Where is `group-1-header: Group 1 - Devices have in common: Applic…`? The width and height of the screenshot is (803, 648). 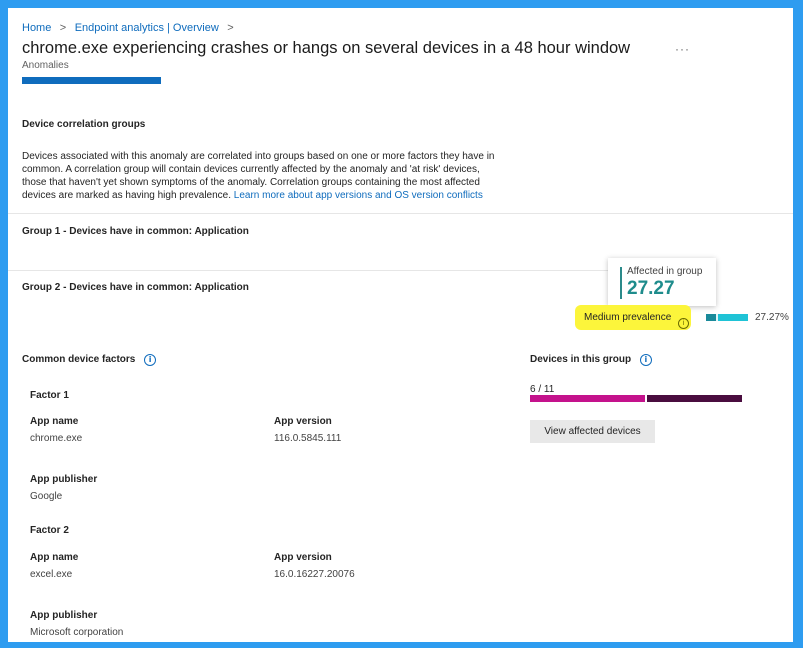 group-1-header: Group 1 - Devices have in common: Applic… is located at coordinates (135, 231).